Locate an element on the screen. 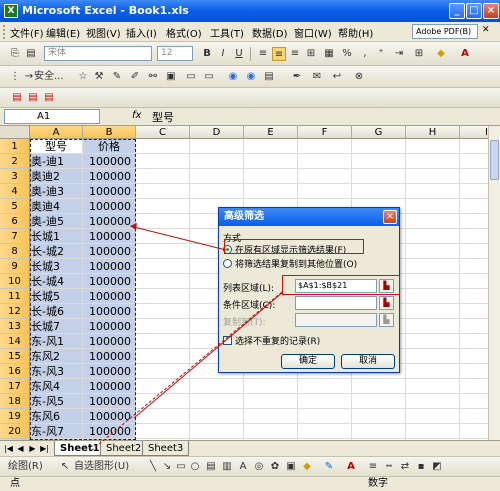 This screenshot has width=500, height=491. cell: 长城7 is located at coordinates (56, 326).